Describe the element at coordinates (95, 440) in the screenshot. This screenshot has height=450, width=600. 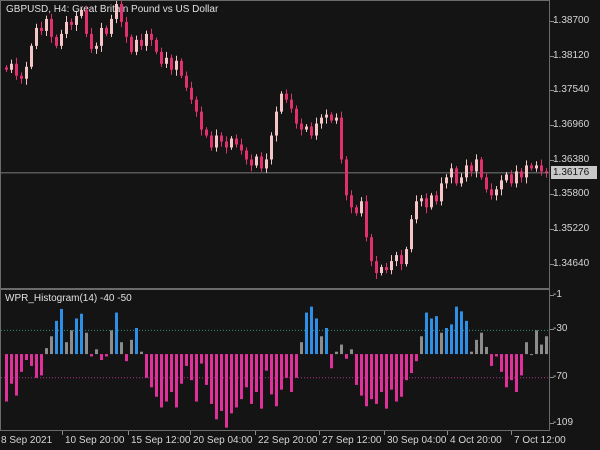
I see `time-axis-label: 10 Sep 20:00` at that location.